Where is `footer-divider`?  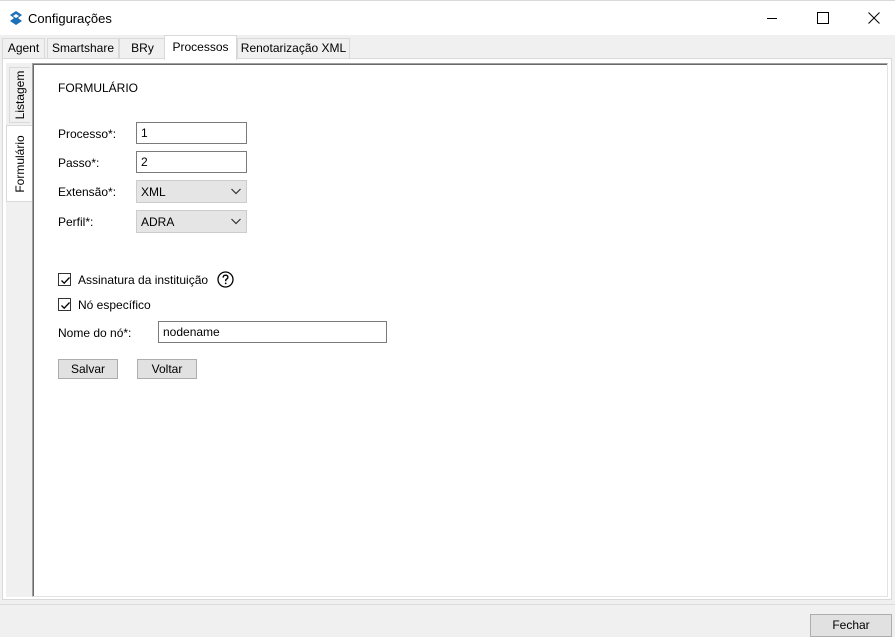
footer-divider is located at coordinates (447, 604).